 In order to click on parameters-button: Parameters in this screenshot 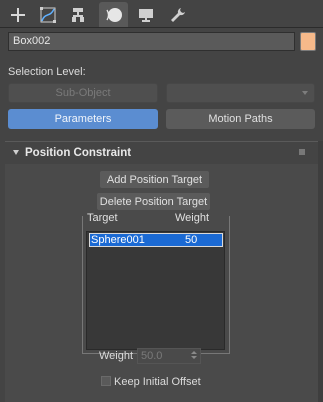, I will do `click(83, 119)`.